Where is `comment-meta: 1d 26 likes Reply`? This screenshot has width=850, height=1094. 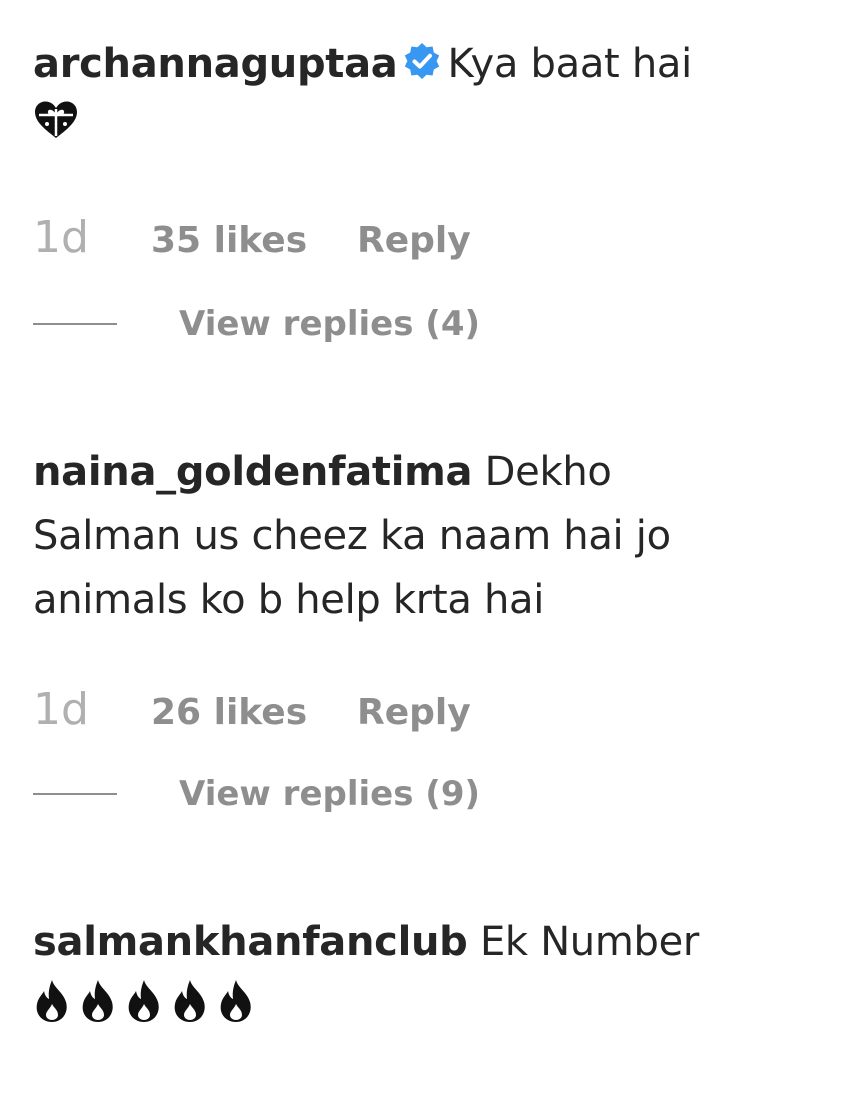
comment-meta: 1d 26 likes Reply is located at coordinates (252, 709).